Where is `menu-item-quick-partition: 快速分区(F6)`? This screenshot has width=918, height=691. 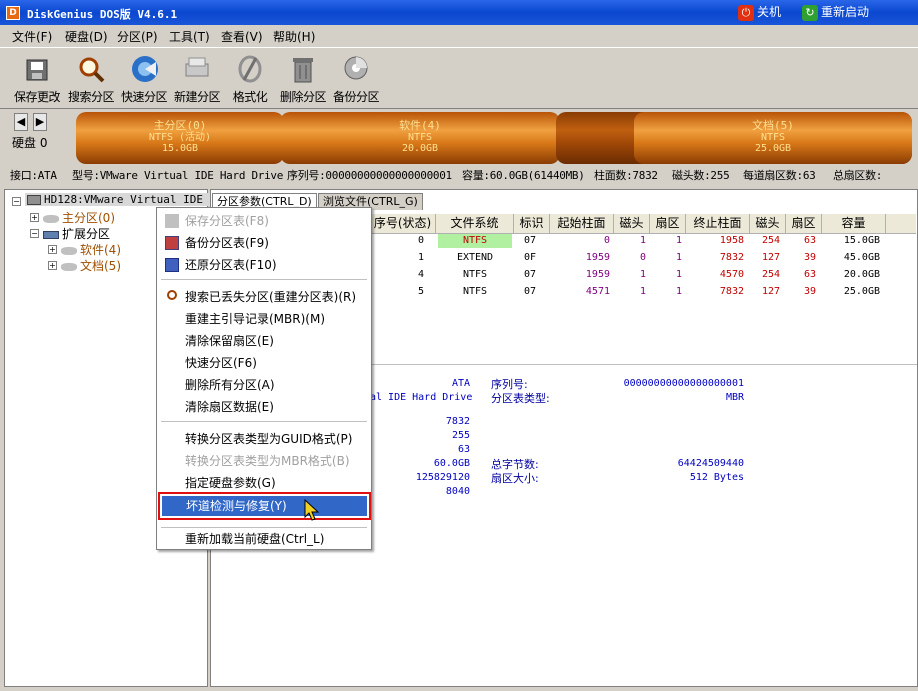
menu-item-quick-partition: 快速分区(F6) is located at coordinates (264, 363).